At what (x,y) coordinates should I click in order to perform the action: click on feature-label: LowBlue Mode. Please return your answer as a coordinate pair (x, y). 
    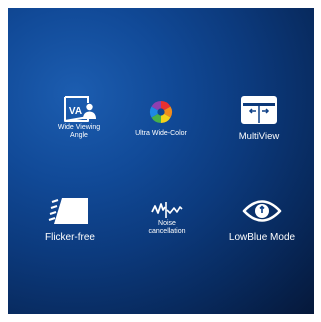
    Looking at the image, I should click on (262, 237).